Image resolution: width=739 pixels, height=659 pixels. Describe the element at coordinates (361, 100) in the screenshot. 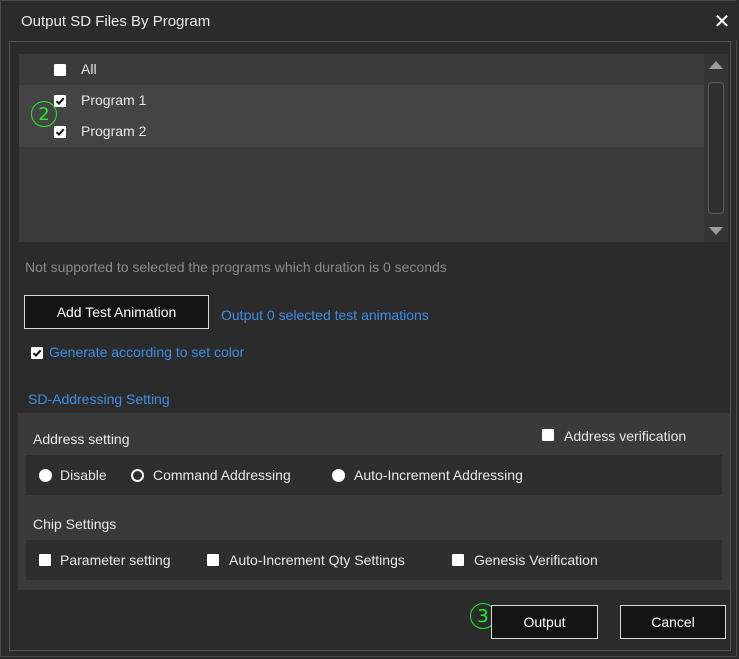

I see `list-item-program-1: Program 1` at that location.